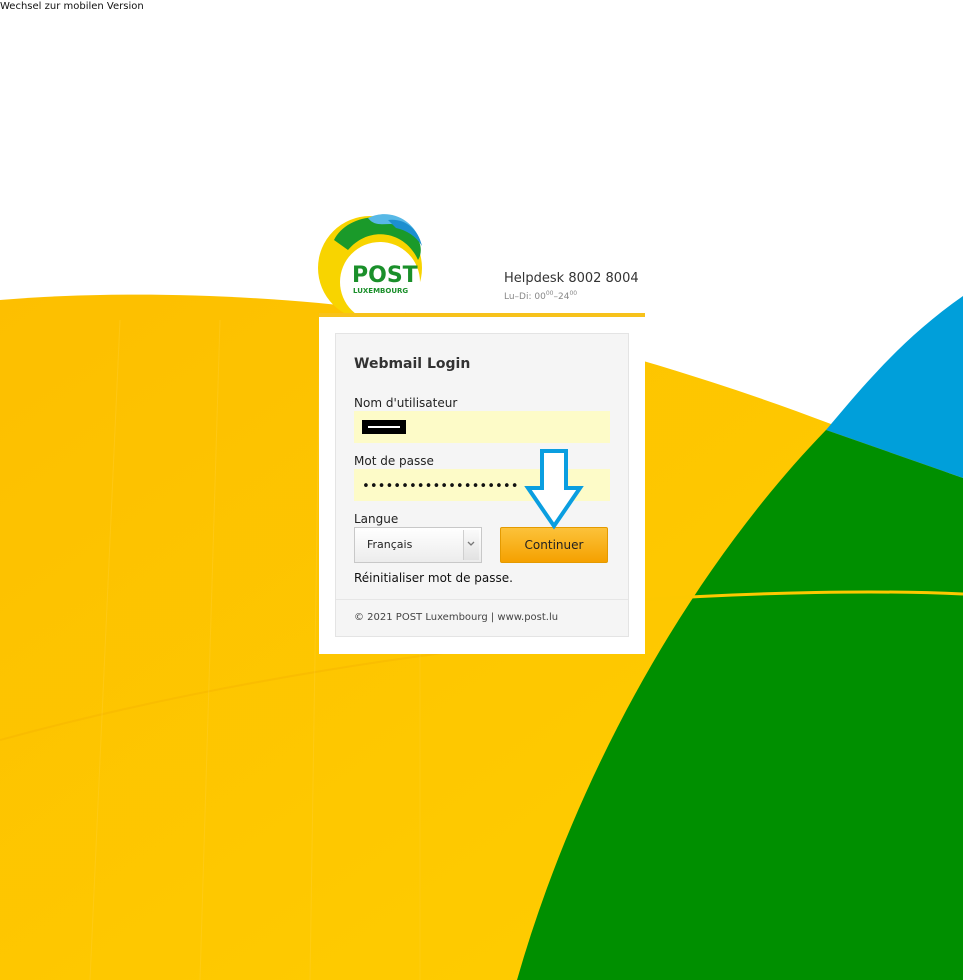 This screenshot has width=963, height=980. I want to click on username-redaction, so click(384, 427).